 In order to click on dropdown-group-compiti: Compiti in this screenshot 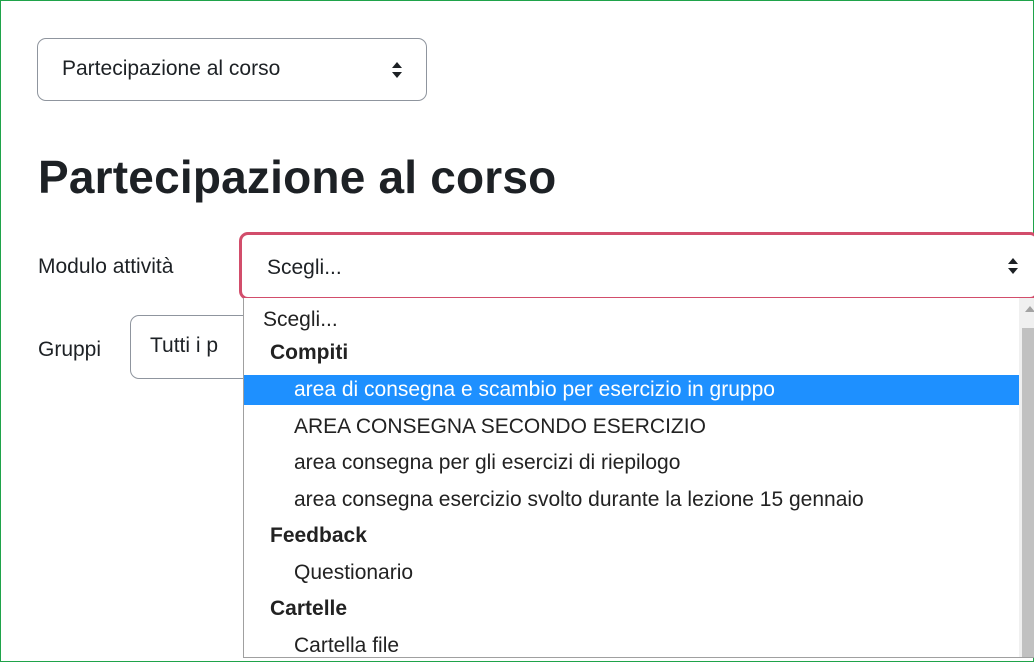, I will do `click(309, 352)`.